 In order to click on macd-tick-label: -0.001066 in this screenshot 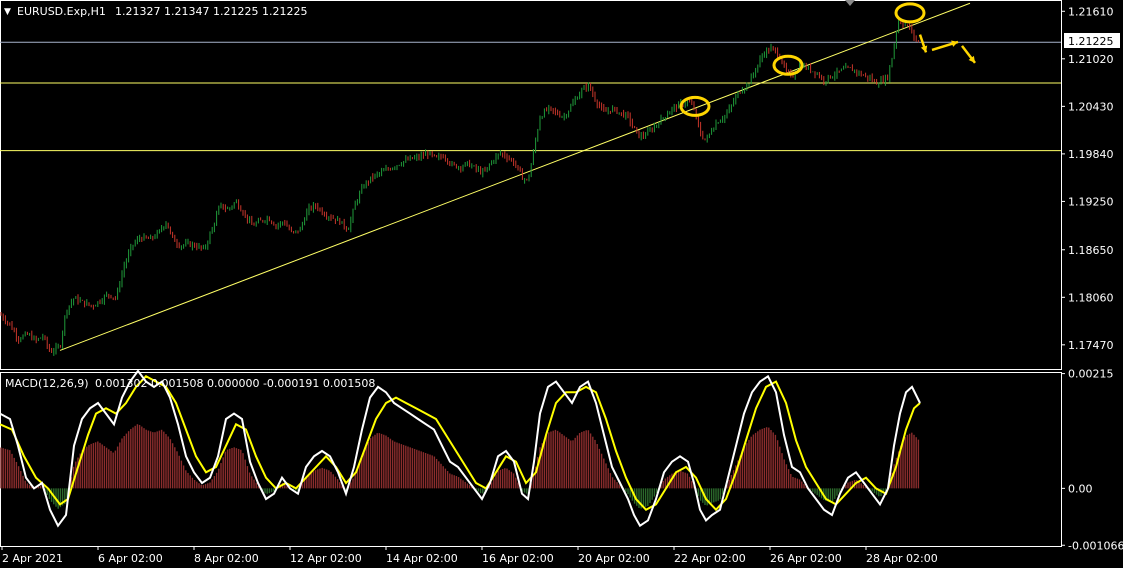, I will do `click(1095, 545)`.